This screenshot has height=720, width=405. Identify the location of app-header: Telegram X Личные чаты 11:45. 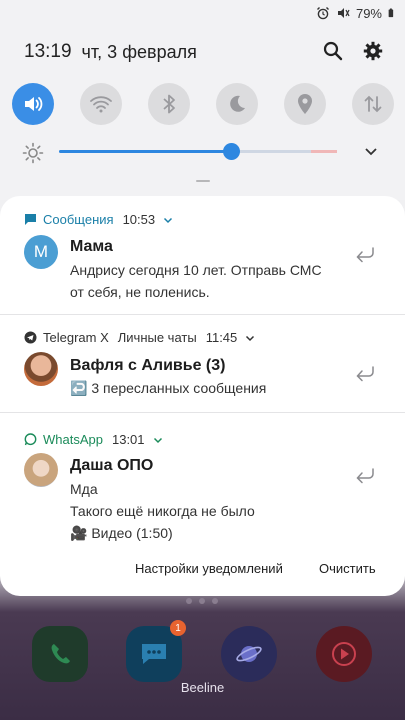
(139, 337).